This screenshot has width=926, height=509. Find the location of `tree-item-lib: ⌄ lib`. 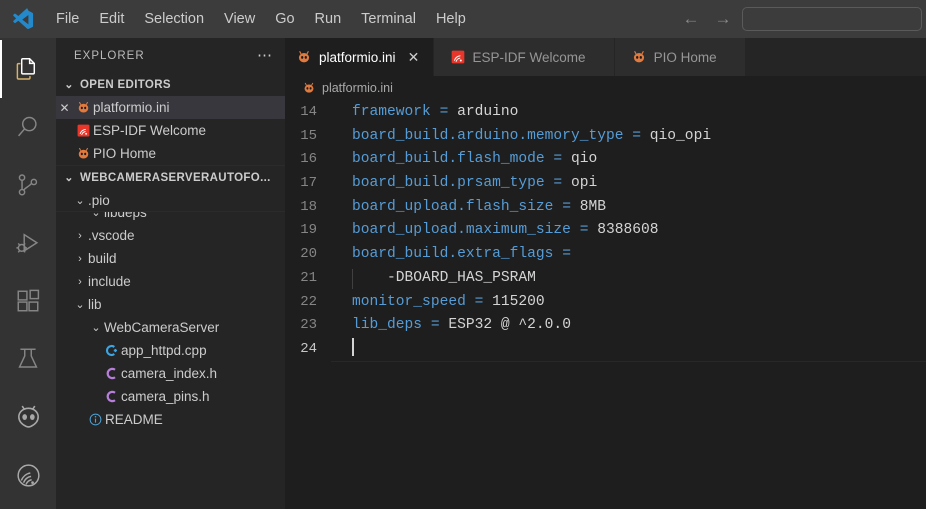

tree-item-lib: ⌄ lib is located at coordinates (170, 304).